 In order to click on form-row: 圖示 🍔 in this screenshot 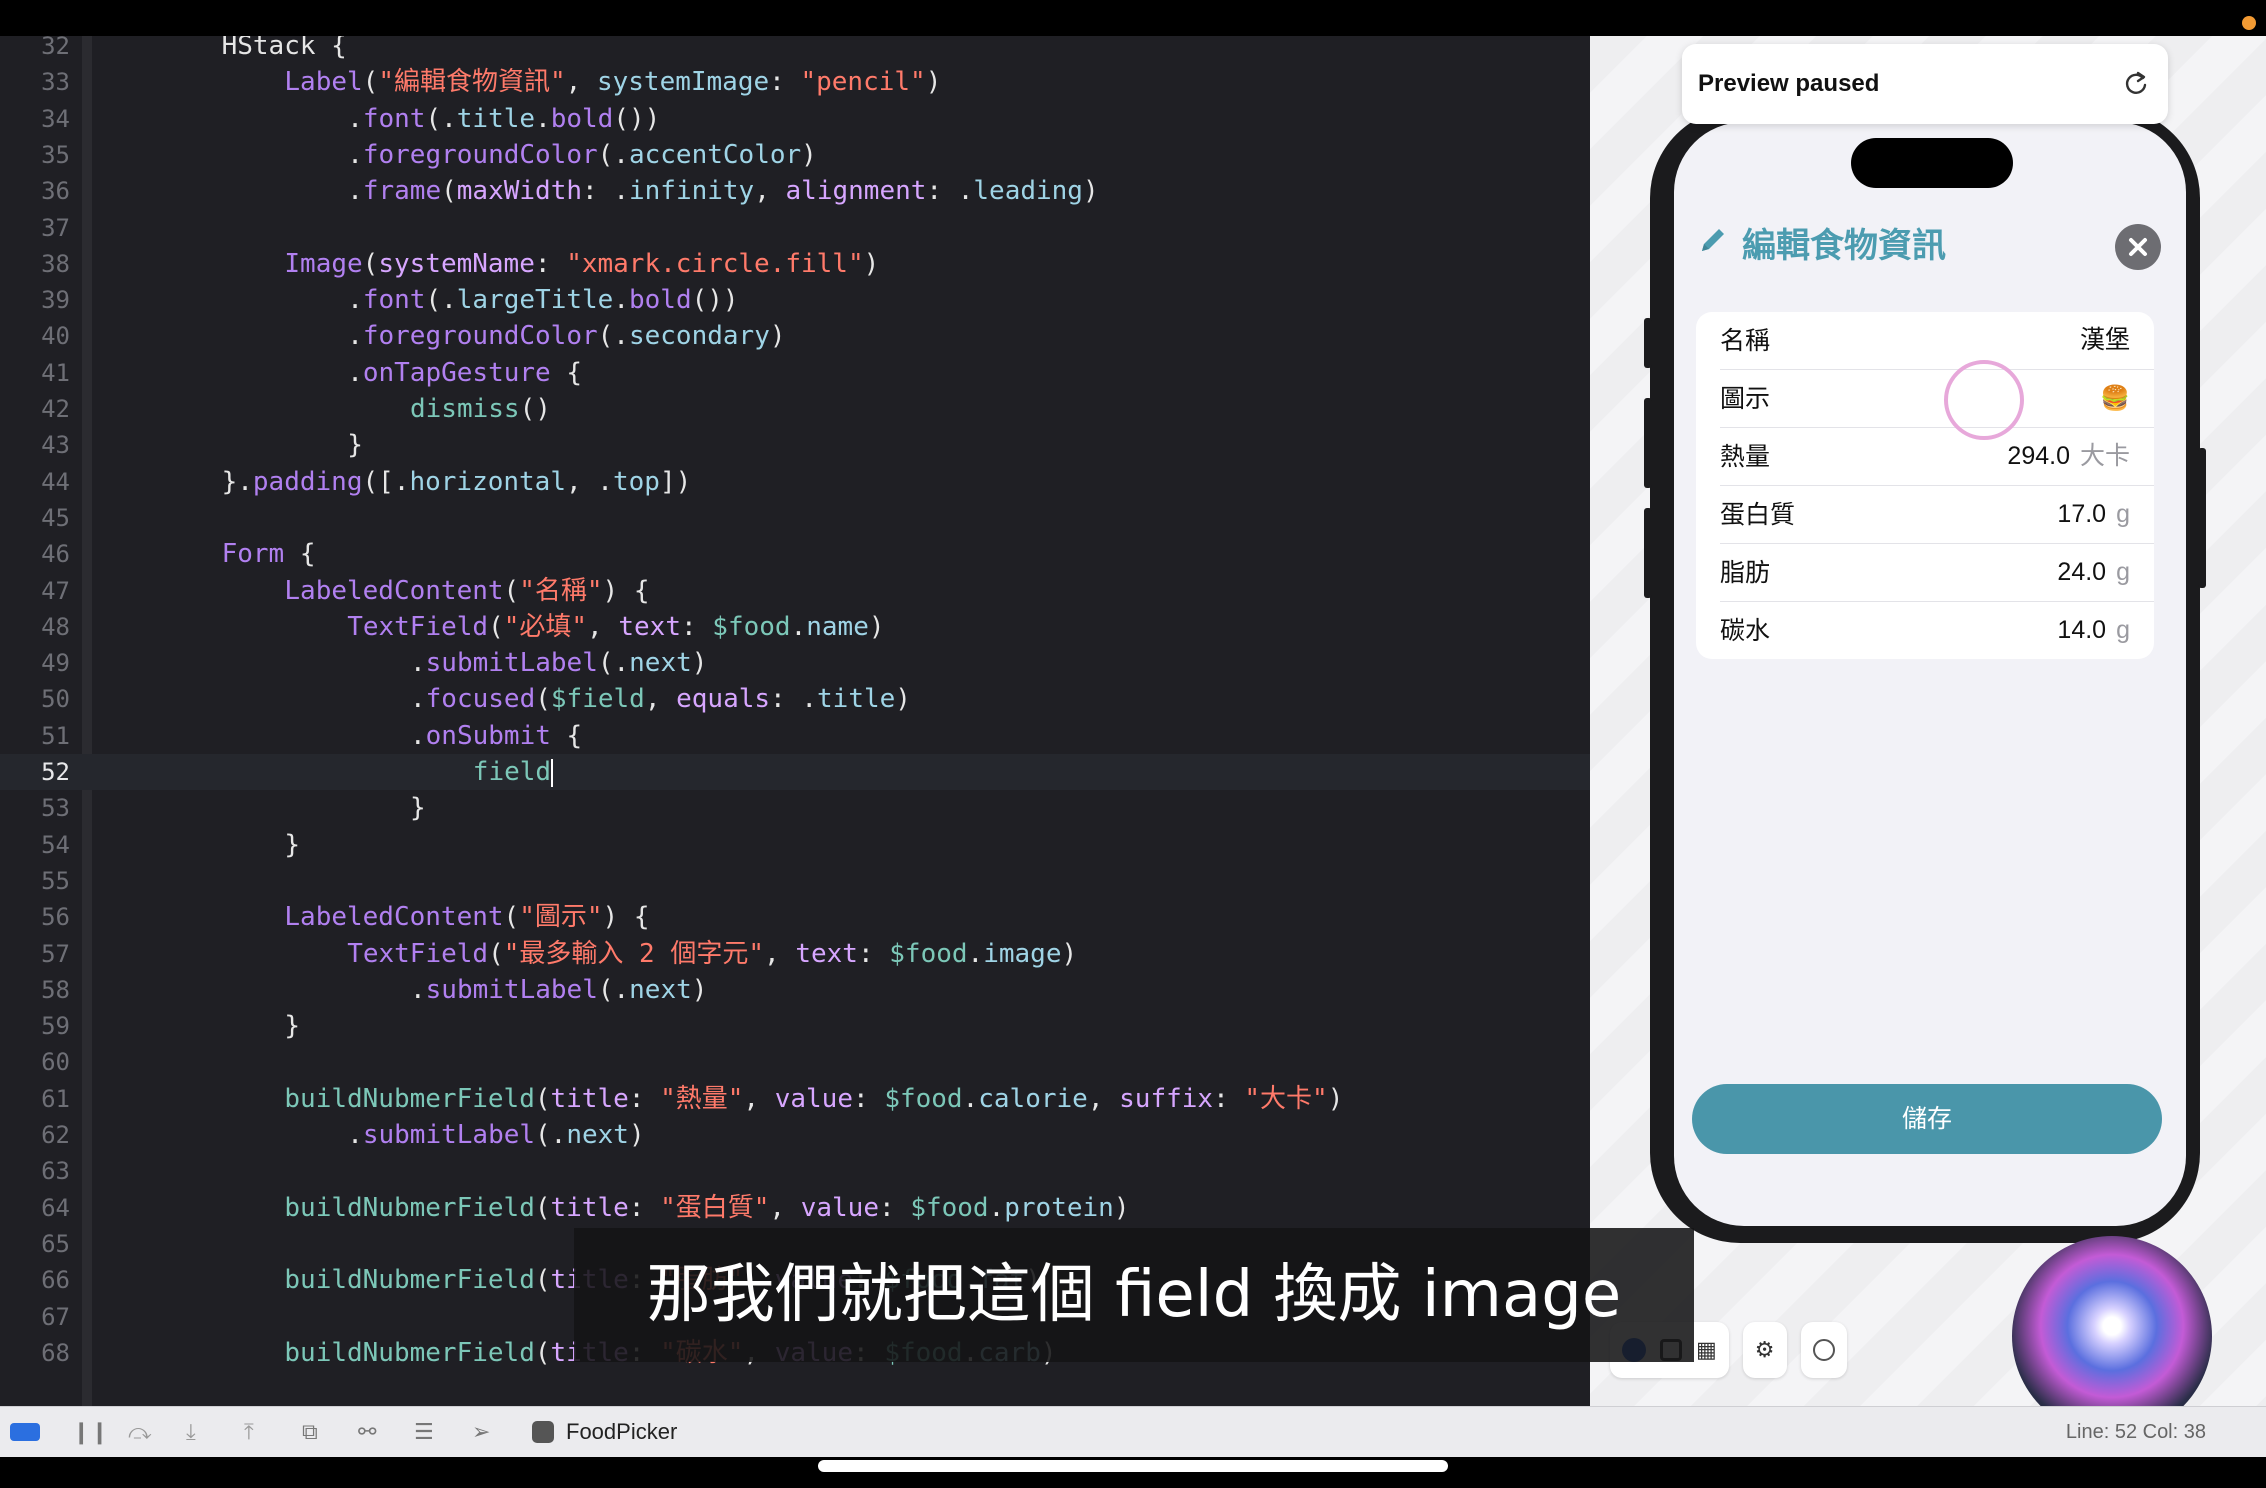, I will do `click(1937, 399)`.